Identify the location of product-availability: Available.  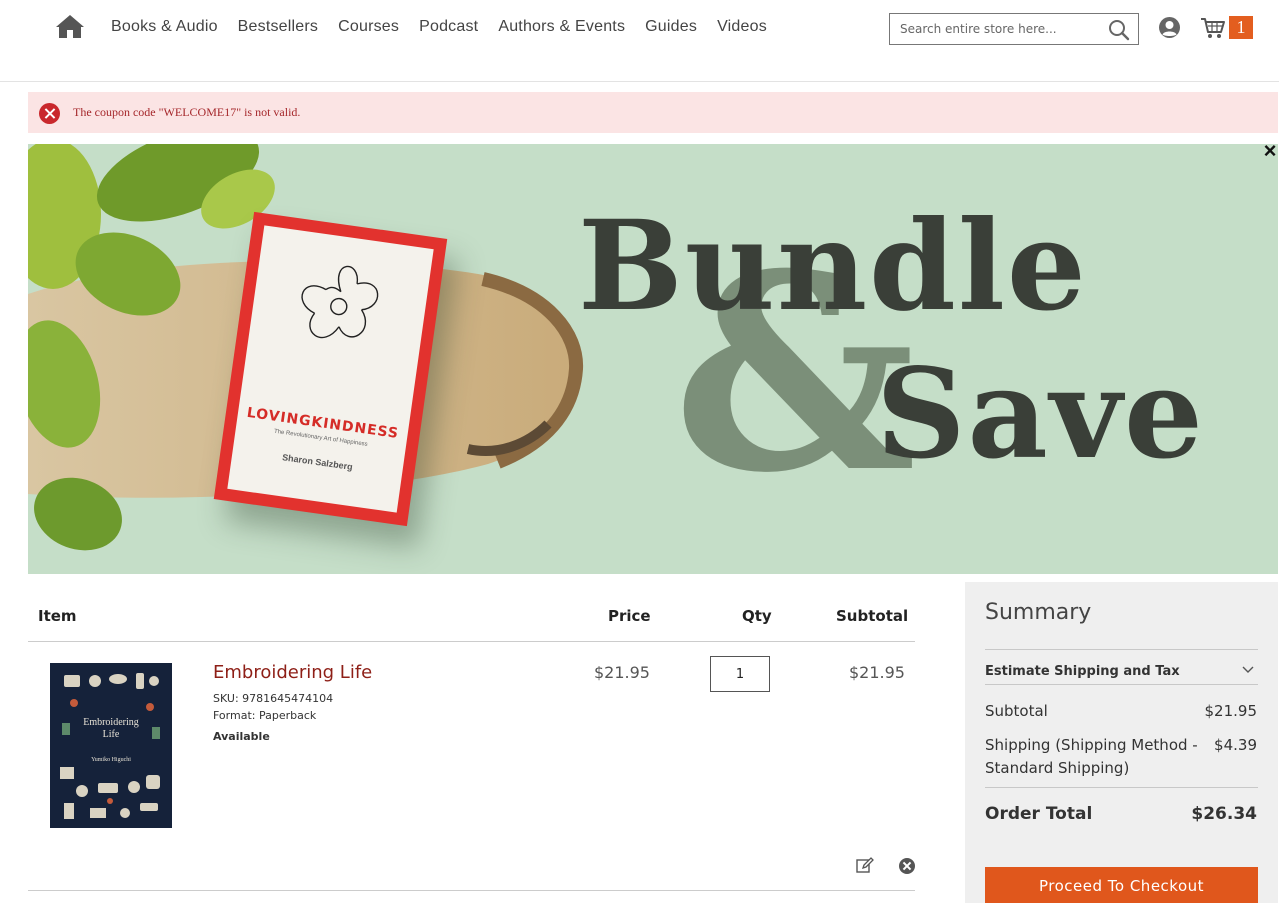
(241, 736).